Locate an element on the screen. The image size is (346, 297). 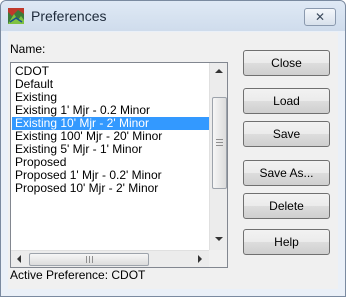
list-item: Existing 1' Mjr - 0.2 Minor is located at coordinates (110, 110).